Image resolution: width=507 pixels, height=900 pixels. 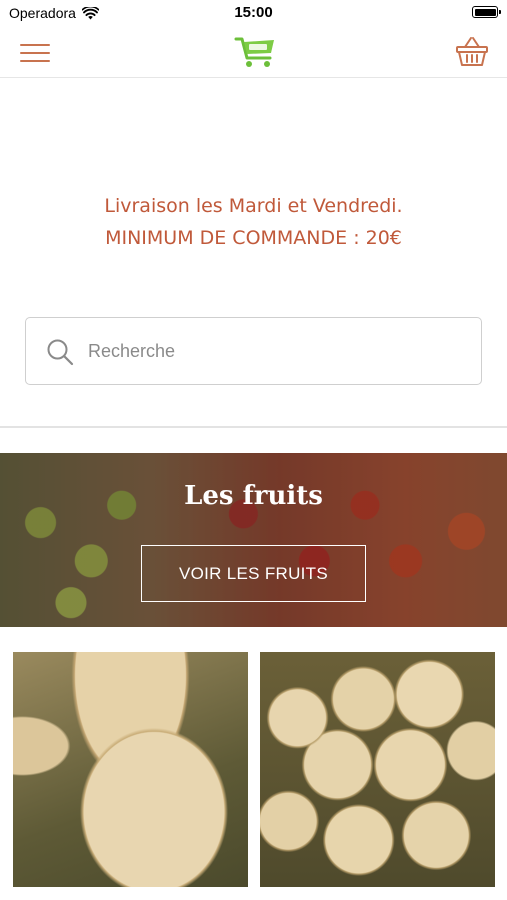 What do you see at coordinates (486, 12) in the screenshot?
I see `battery-icon` at bounding box center [486, 12].